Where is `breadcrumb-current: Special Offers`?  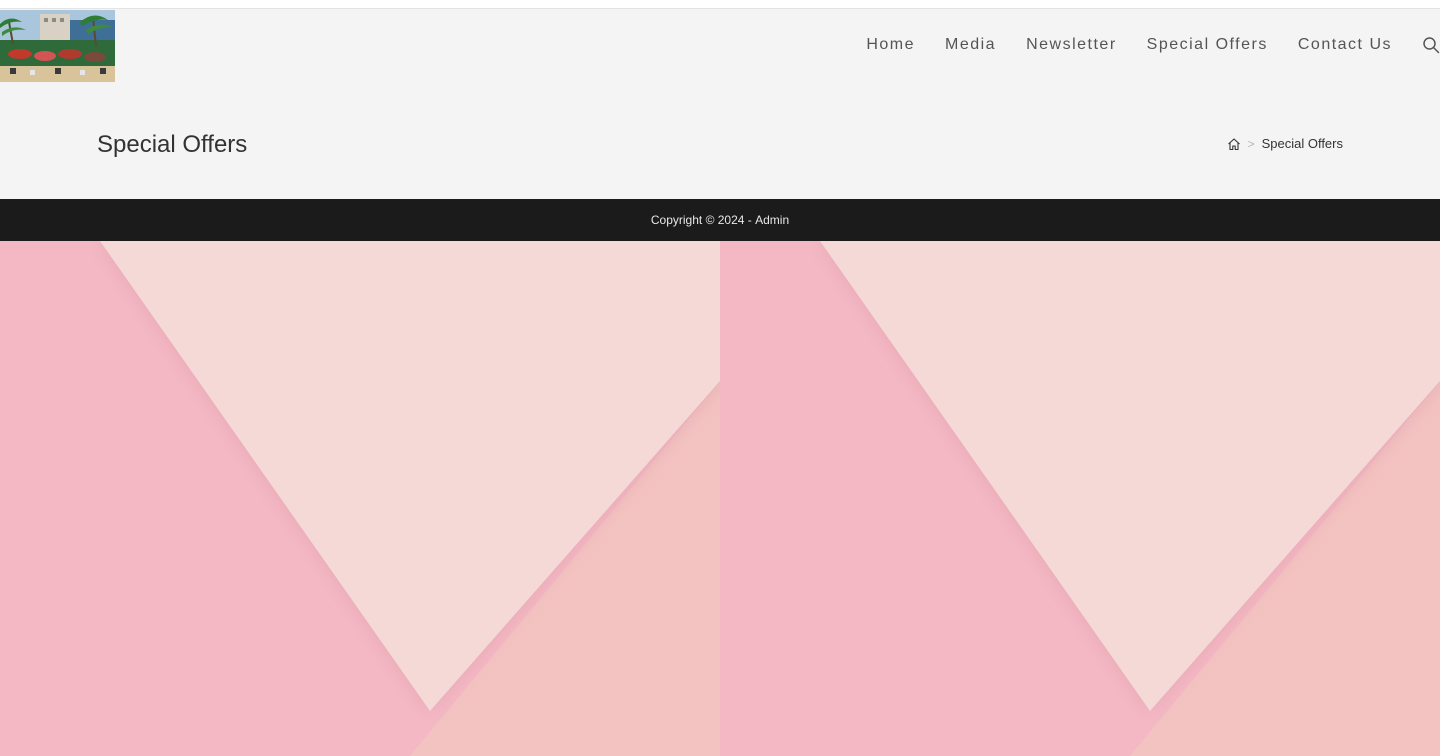
breadcrumb-current: Special Offers is located at coordinates (1302, 143).